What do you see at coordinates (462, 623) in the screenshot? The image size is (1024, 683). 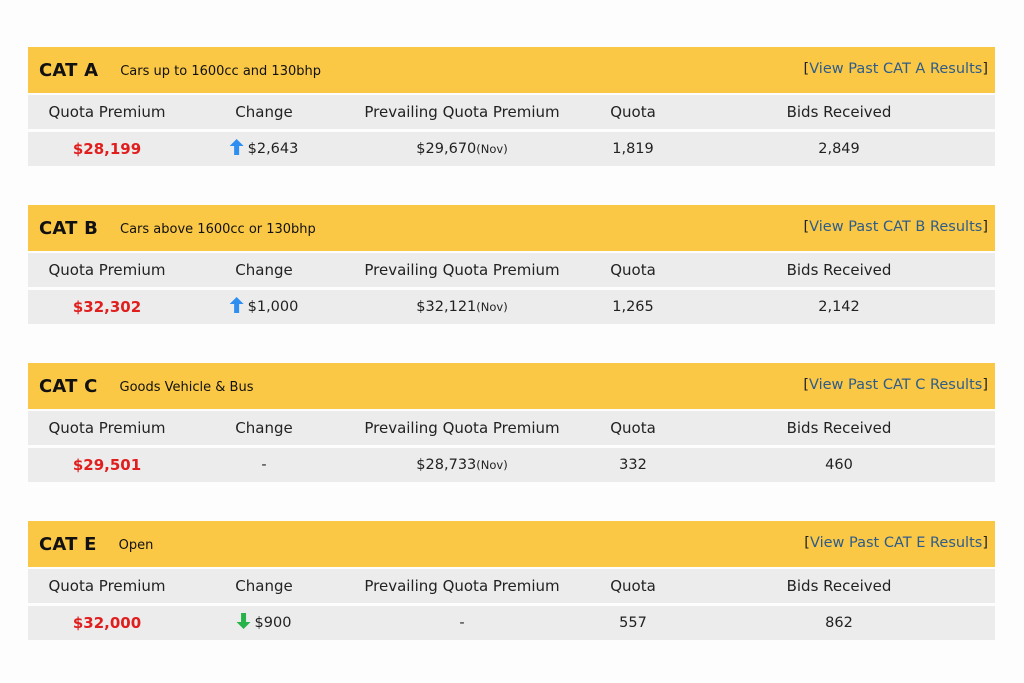 I see `prevailing-value: -` at bounding box center [462, 623].